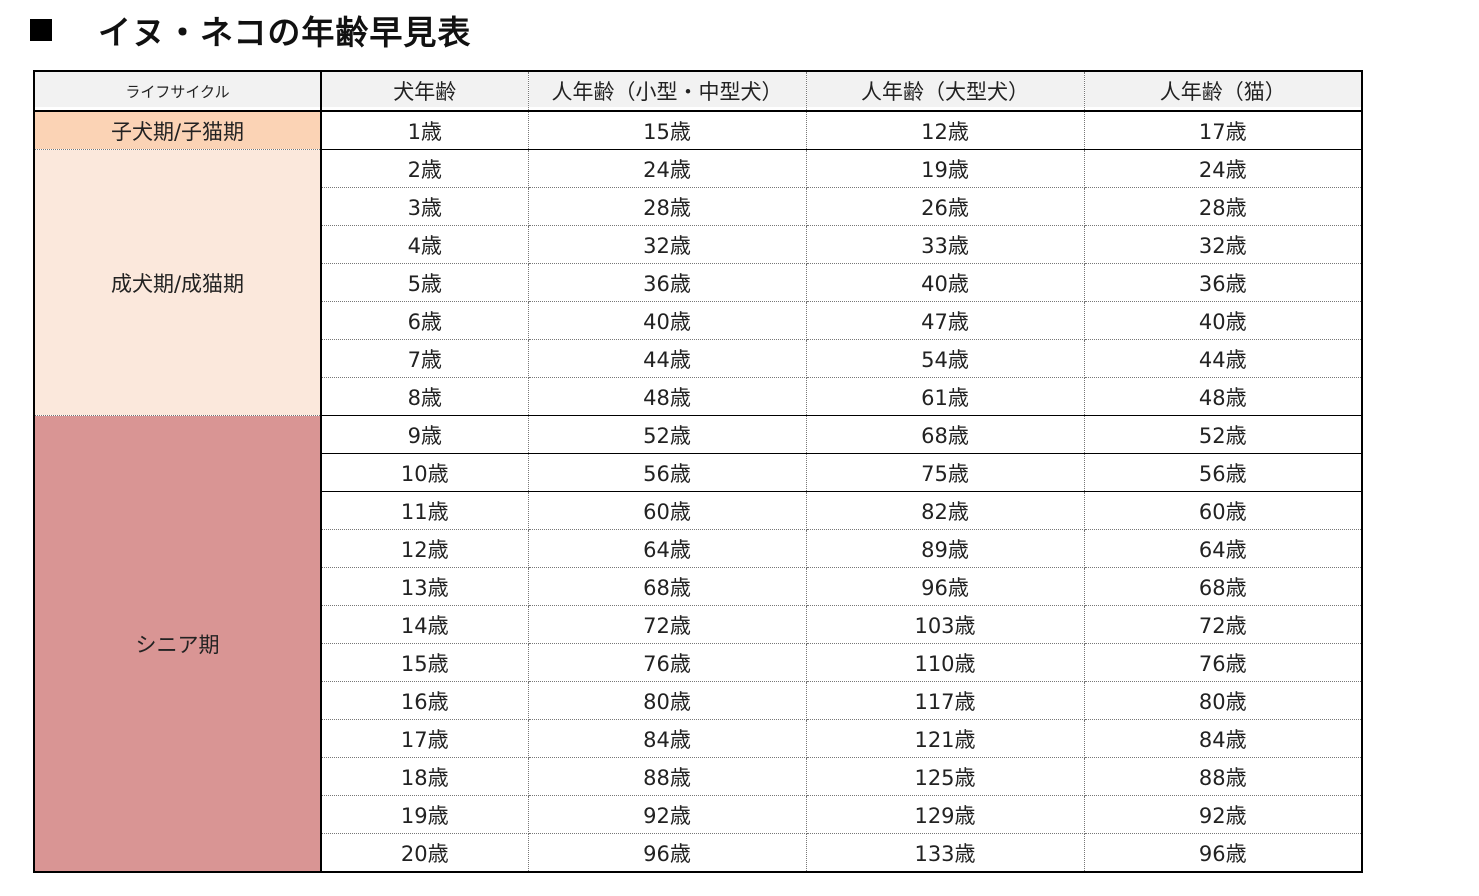 The image size is (1479, 896). What do you see at coordinates (945, 586) in the screenshot?
I see `large-age-cell: 96歳` at bounding box center [945, 586].